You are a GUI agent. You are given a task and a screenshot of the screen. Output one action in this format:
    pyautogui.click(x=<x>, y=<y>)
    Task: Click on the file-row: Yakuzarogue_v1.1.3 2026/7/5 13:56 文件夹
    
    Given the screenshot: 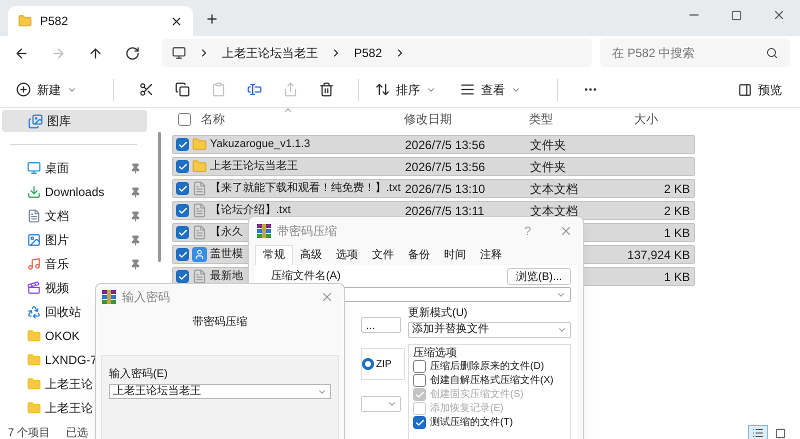 What is the action you would take?
    pyautogui.click(x=433, y=144)
    